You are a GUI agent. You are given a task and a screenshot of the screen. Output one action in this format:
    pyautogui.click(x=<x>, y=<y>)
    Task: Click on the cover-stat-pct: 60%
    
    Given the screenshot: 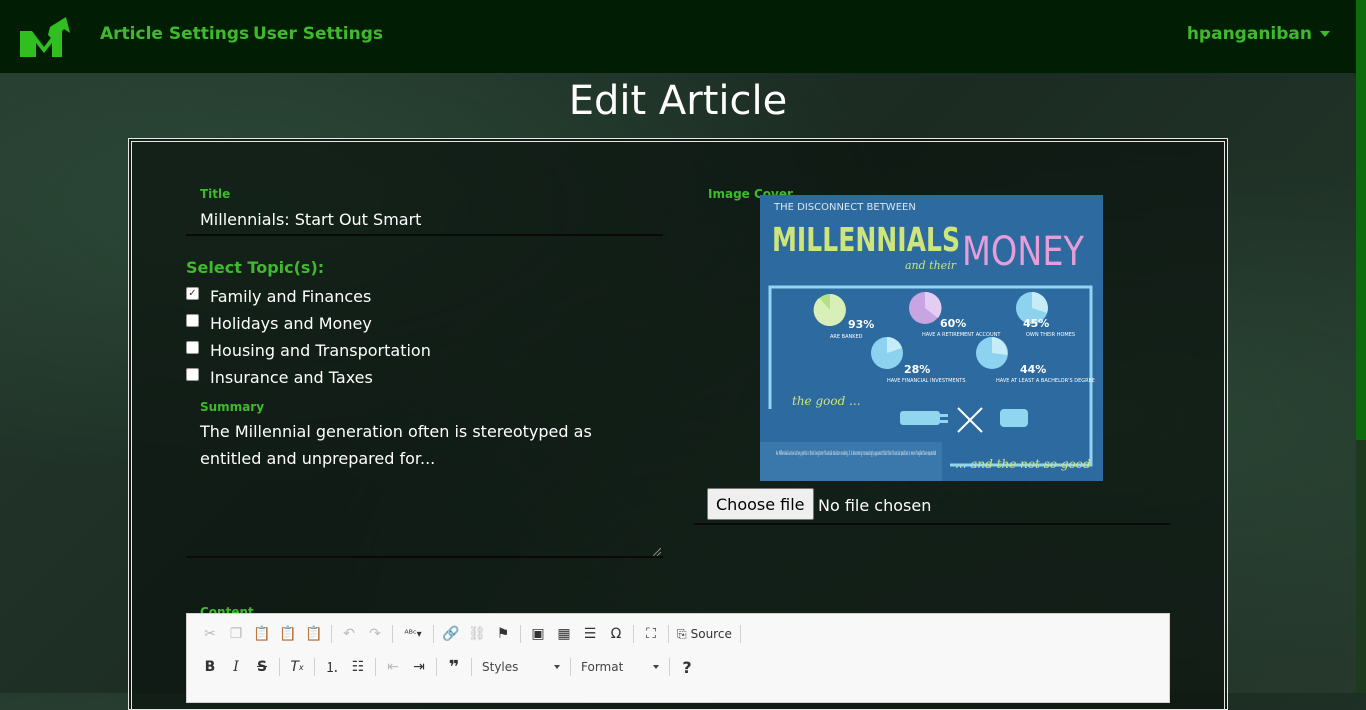 What is the action you would take?
    pyautogui.click(x=953, y=323)
    